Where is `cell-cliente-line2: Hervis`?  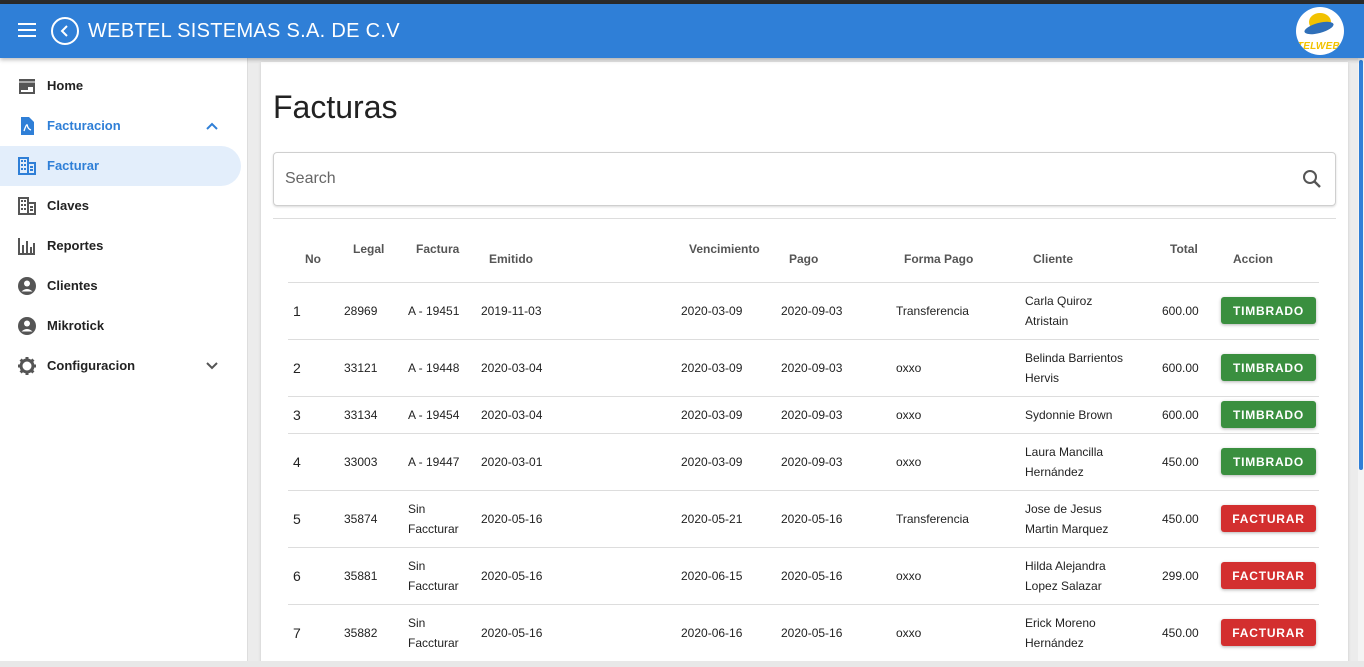 cell-cliente-line2: Hervis is located at coordinates (1042, 378).